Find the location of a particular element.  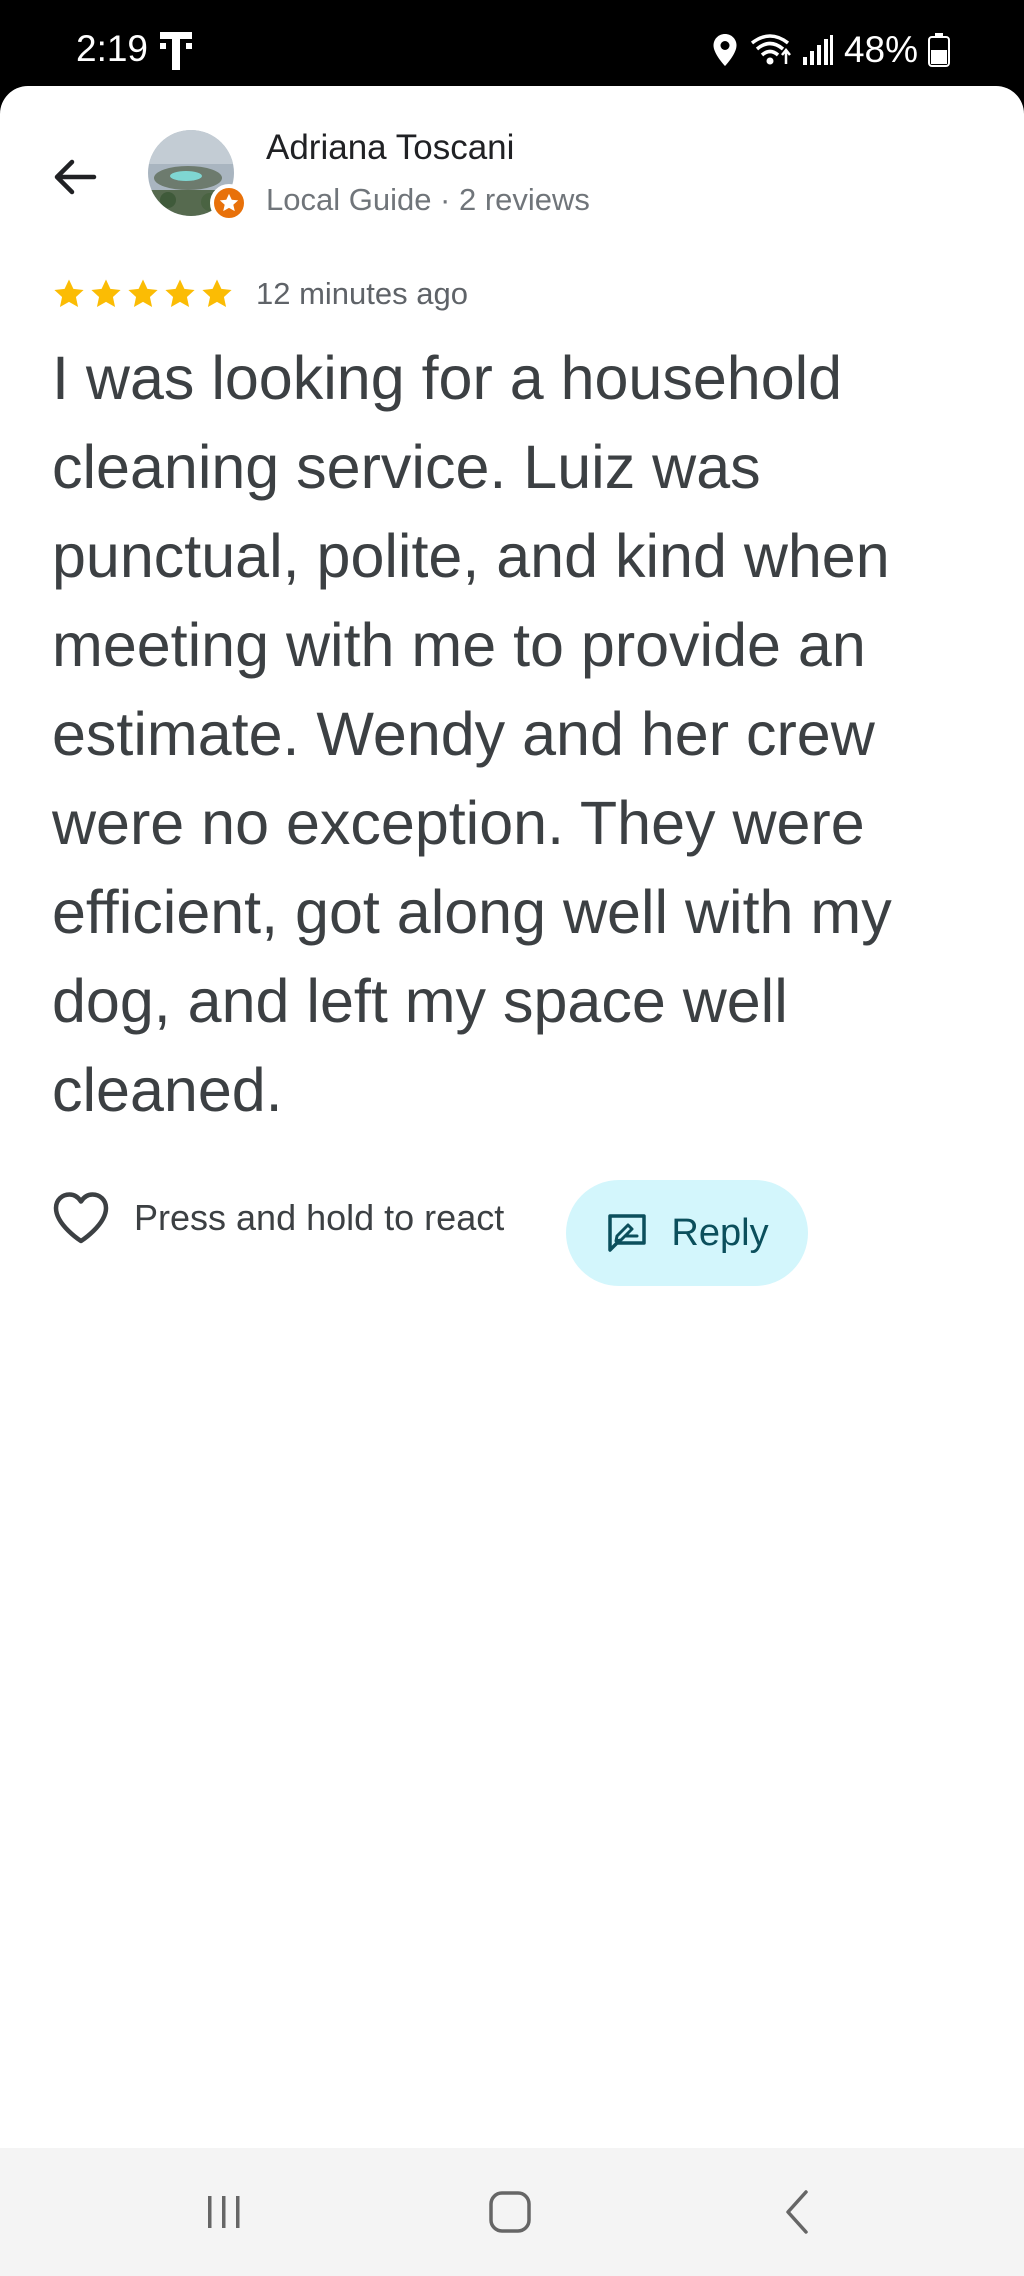

author-avatar is located at coordinates (198, 180).